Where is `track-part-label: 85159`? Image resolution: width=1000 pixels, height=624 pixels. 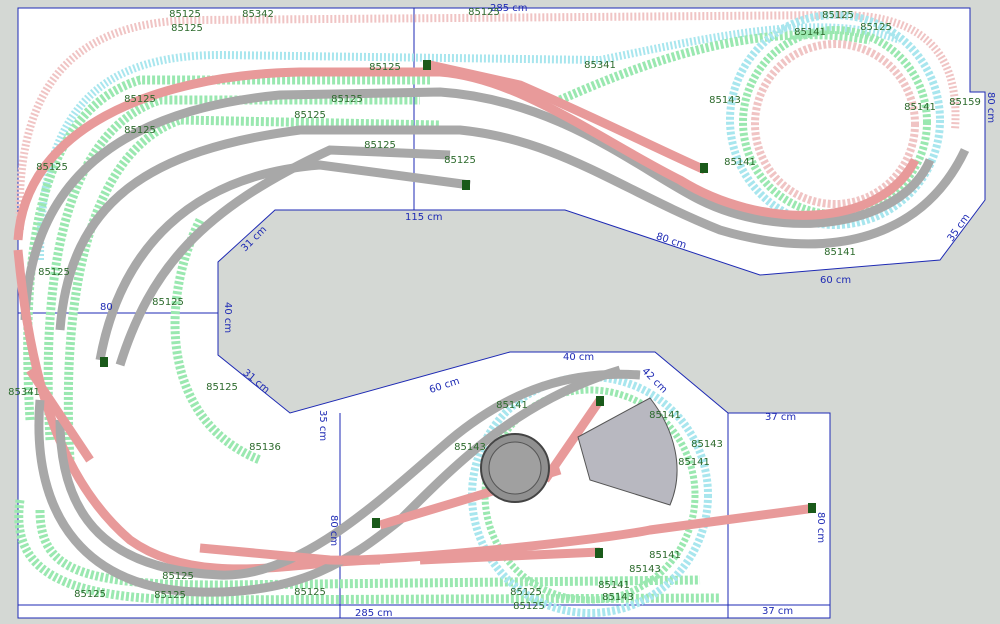 track-part-label: 85159 is located at coordinates (965, 102).